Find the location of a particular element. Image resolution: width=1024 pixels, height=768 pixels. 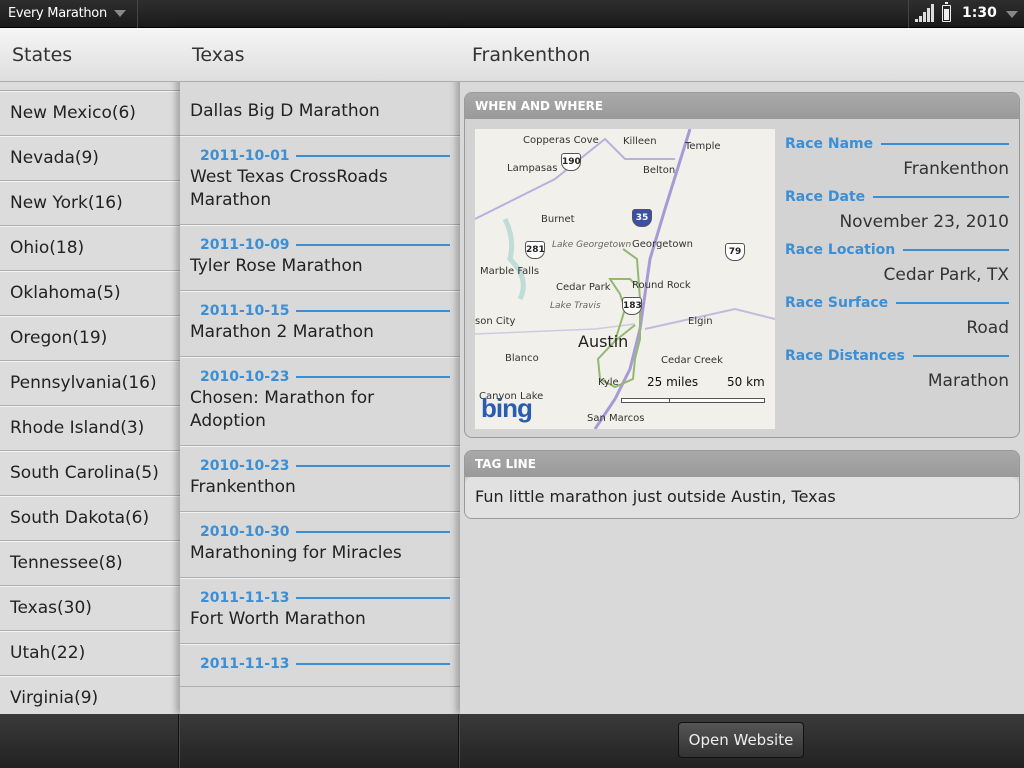

race-date: 2011-10-15 is located at coordinates (320, 305).